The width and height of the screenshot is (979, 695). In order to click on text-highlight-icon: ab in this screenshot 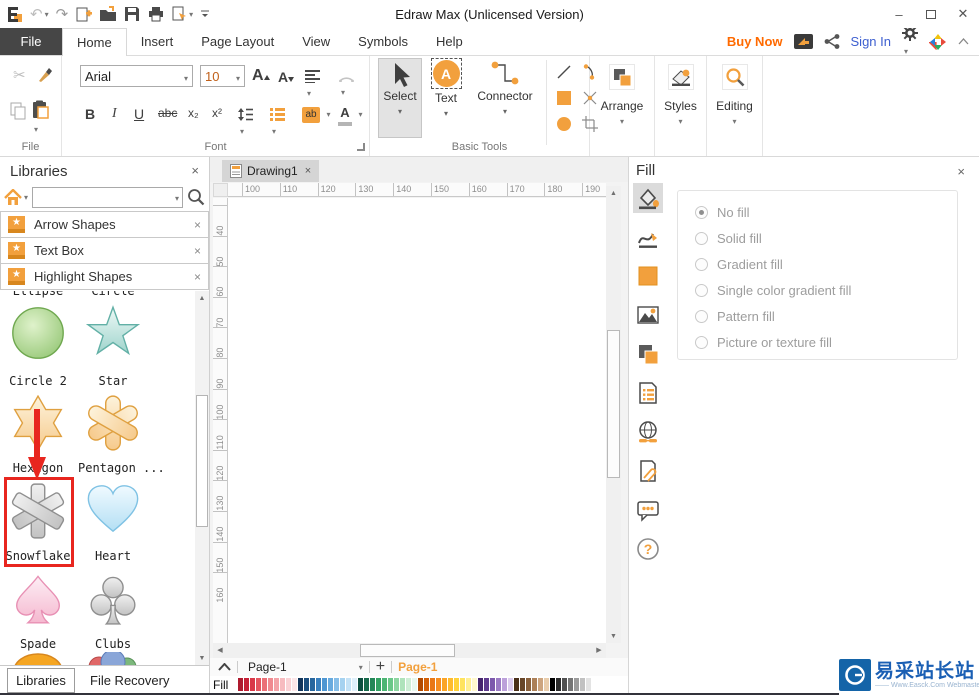, I will do `click(316, 113)`.